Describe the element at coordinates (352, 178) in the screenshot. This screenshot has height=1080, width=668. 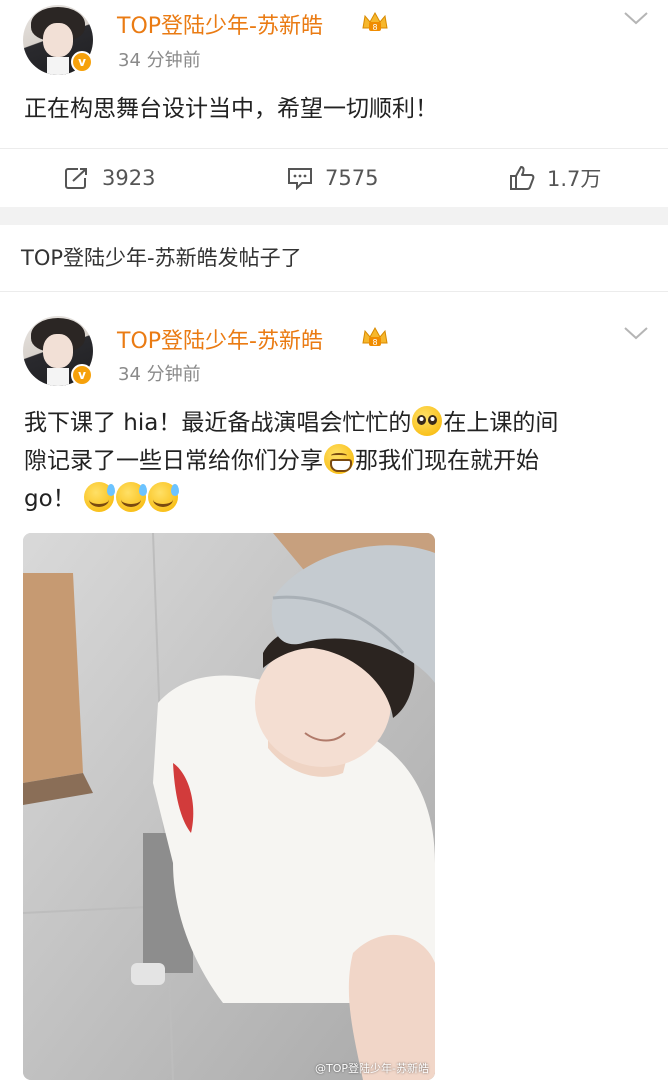
I see `comment-count: 7575` at that location.